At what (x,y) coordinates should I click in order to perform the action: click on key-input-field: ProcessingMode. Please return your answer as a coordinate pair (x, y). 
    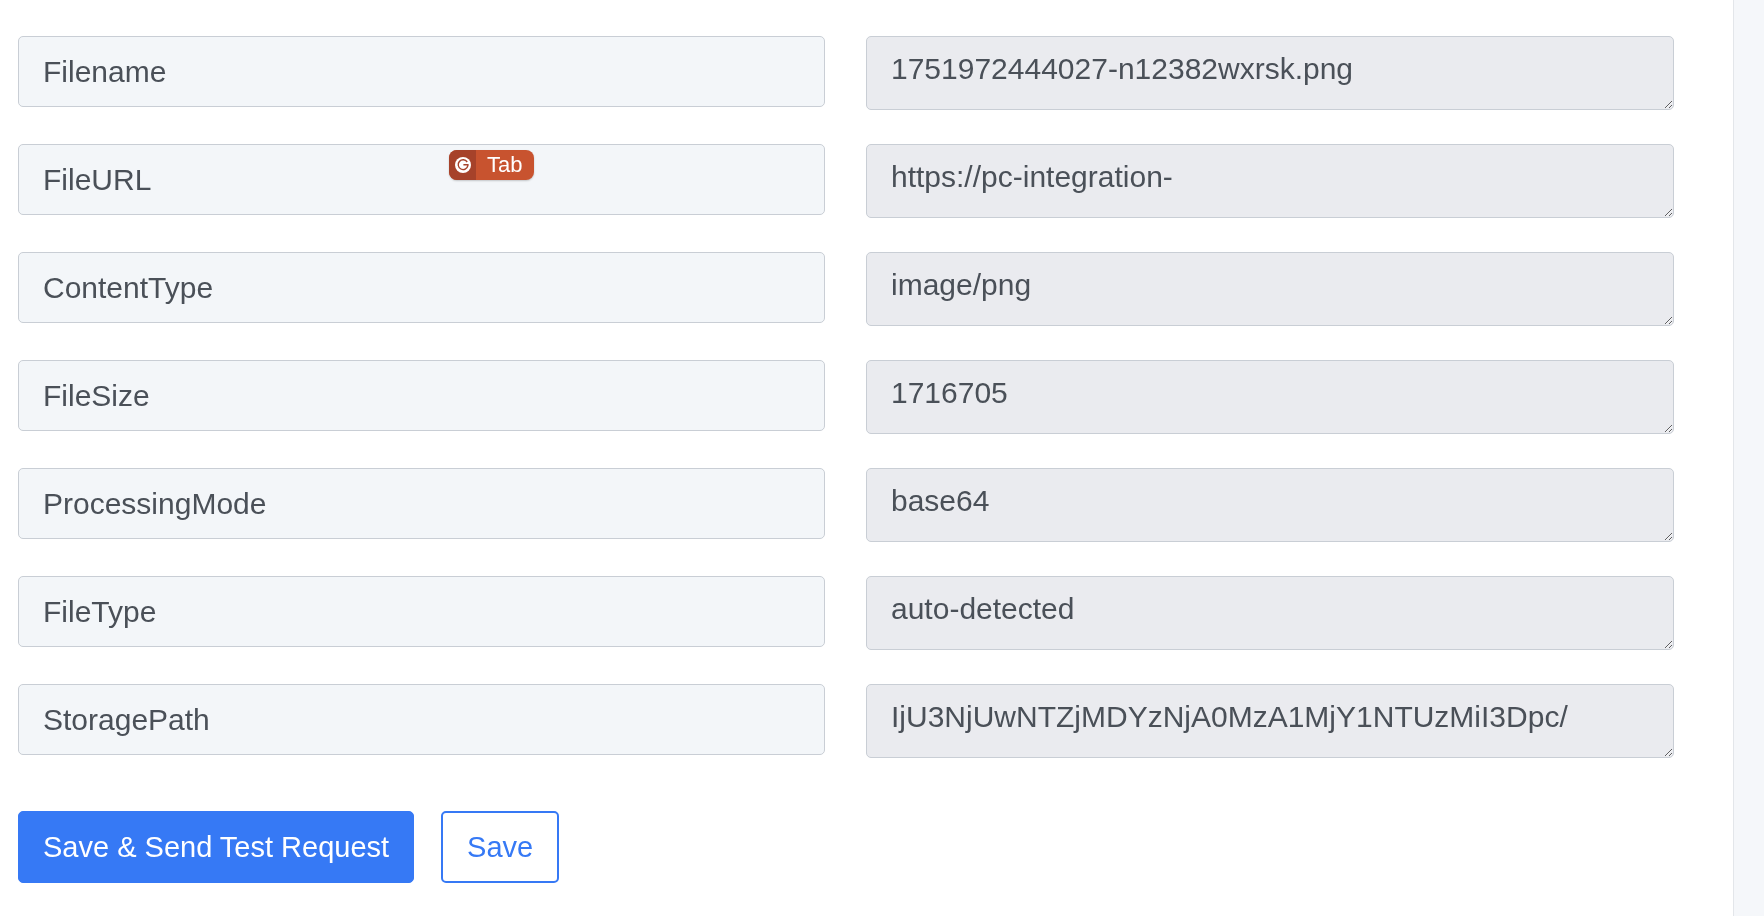
    Looking at the image, I should click on (421, 503).